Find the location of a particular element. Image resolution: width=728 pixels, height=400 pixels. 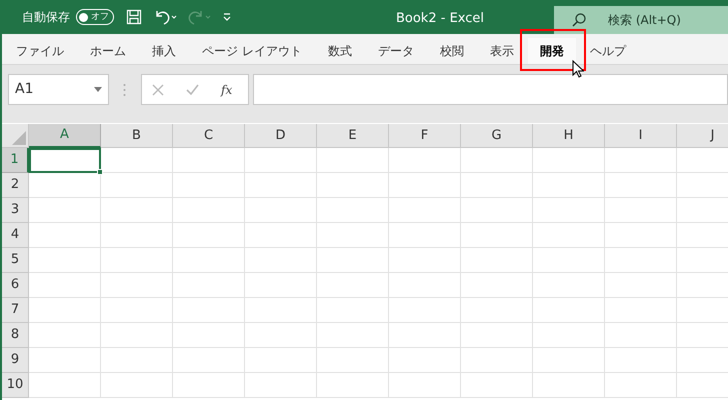

customize-icon is located at coordinates (227, 17).